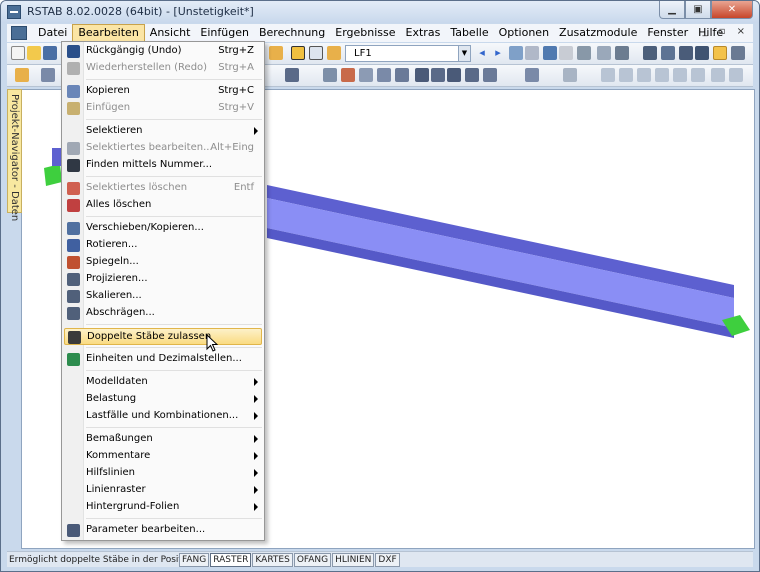 This screenshot has height=572, width=760. Describe the element at coordinates (52, 33) in the screenshot. I see `menu-datei: Datei` at that location.